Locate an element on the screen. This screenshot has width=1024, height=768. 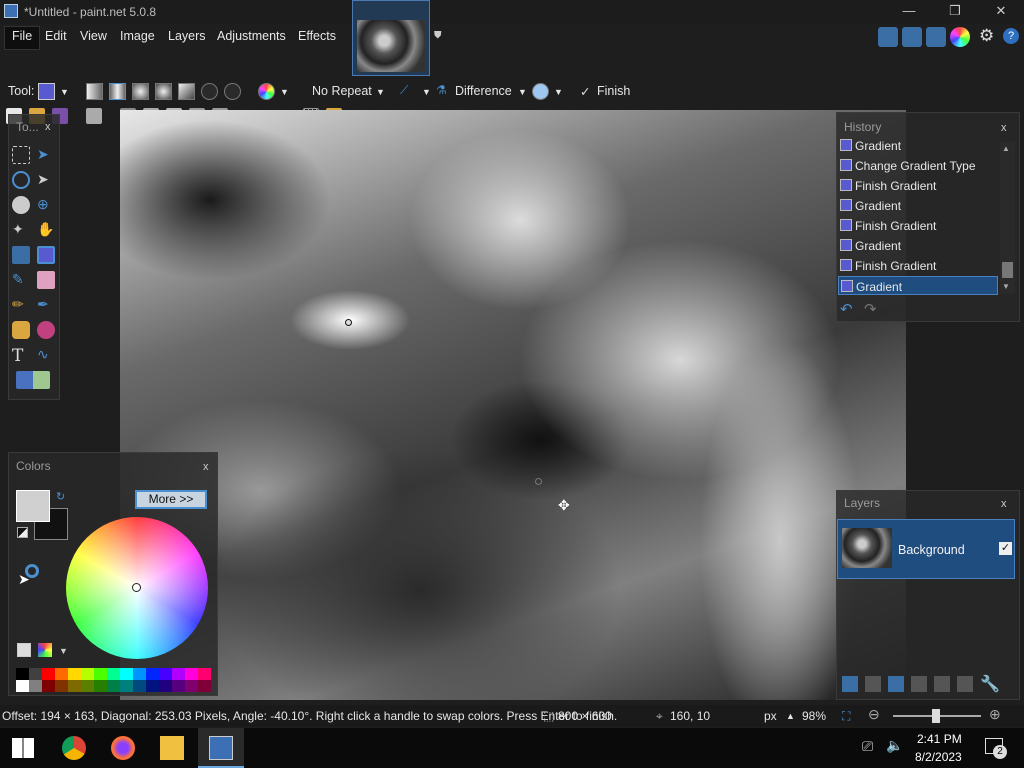
lasso-select-tool-icon is located at coordinates (21, 180).